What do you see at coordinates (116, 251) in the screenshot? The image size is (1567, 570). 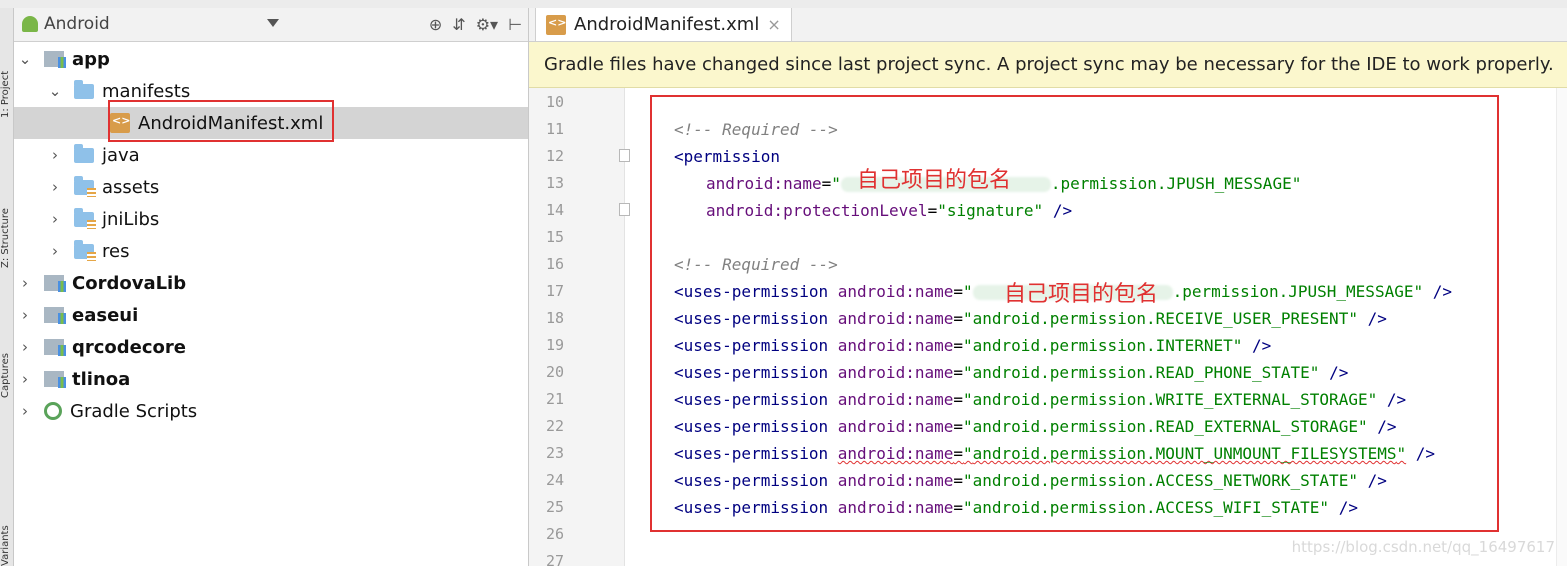 I see `tree-item-label: res` at bounding box center [116, 251].